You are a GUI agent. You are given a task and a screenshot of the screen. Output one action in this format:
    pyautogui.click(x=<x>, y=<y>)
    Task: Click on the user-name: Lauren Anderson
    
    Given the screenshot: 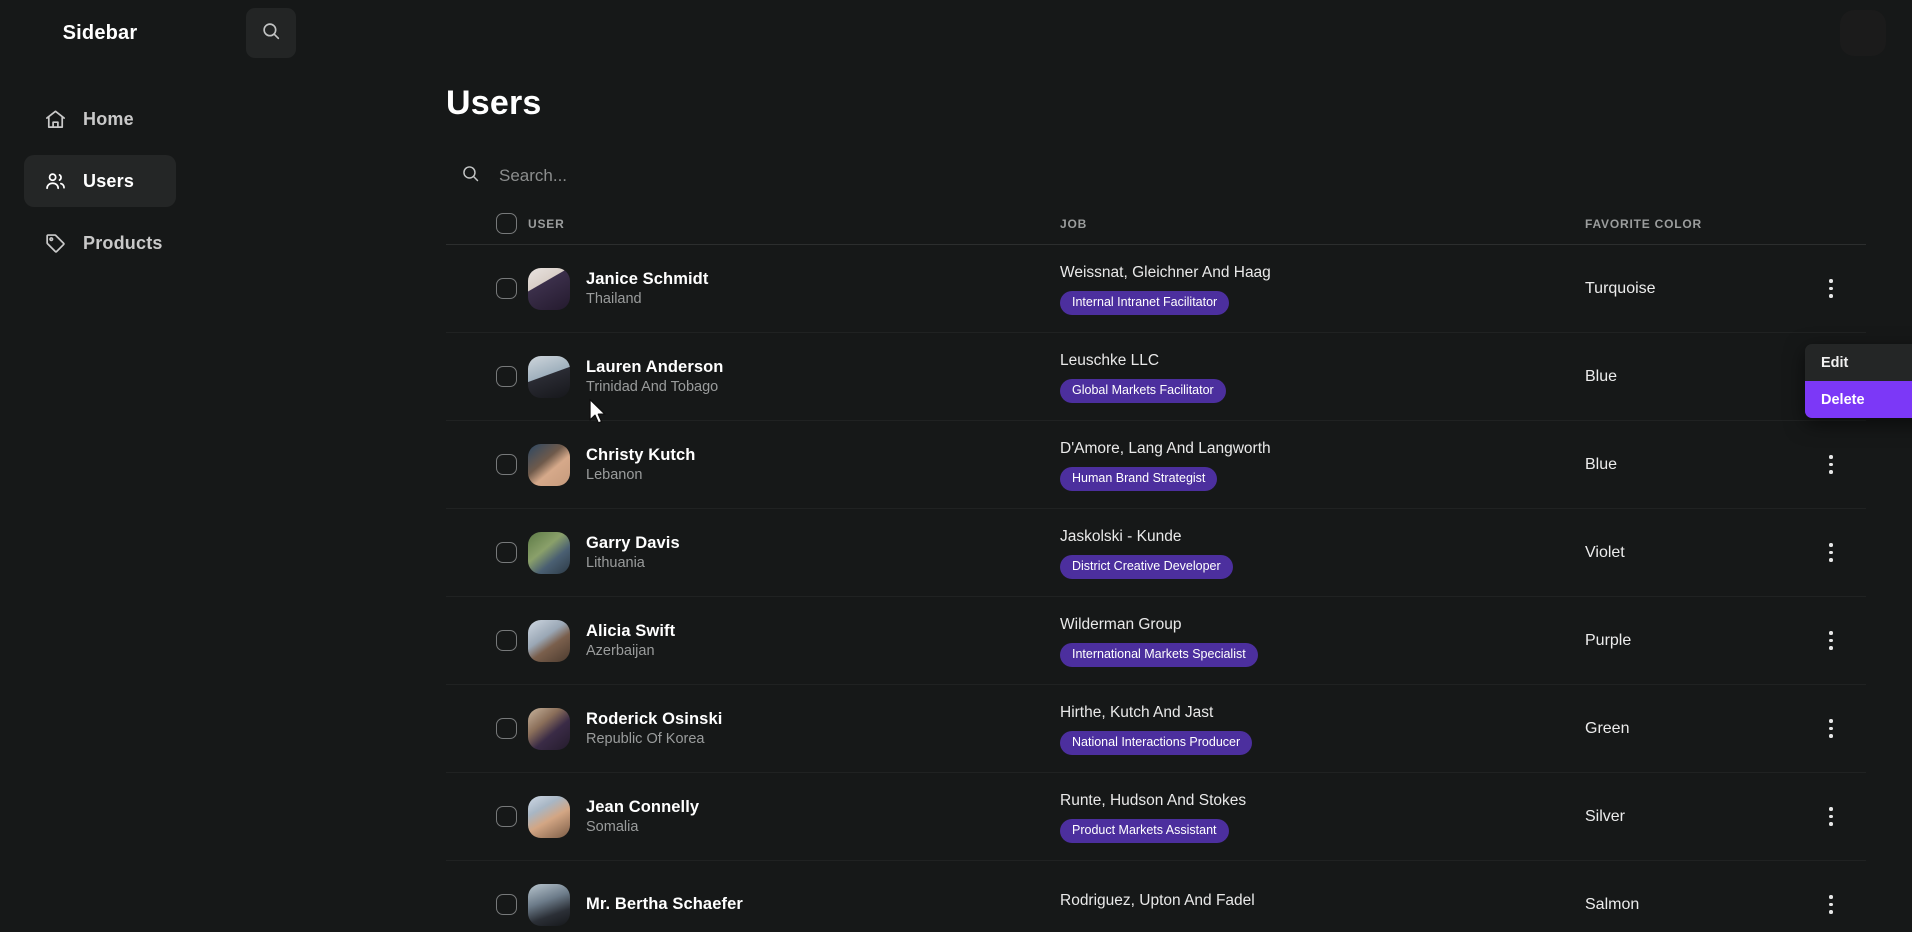 What is the action you would take?
    pyautogui.click(x=655, y=366)
    